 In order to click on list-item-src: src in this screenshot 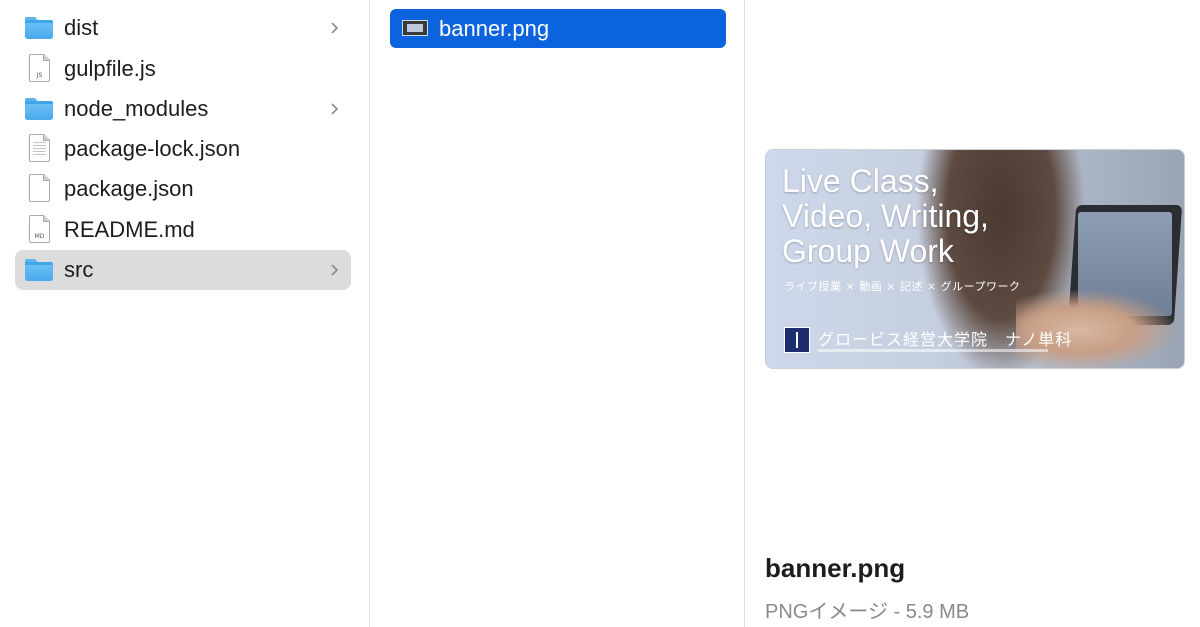, I will do `click(183, 270)`.